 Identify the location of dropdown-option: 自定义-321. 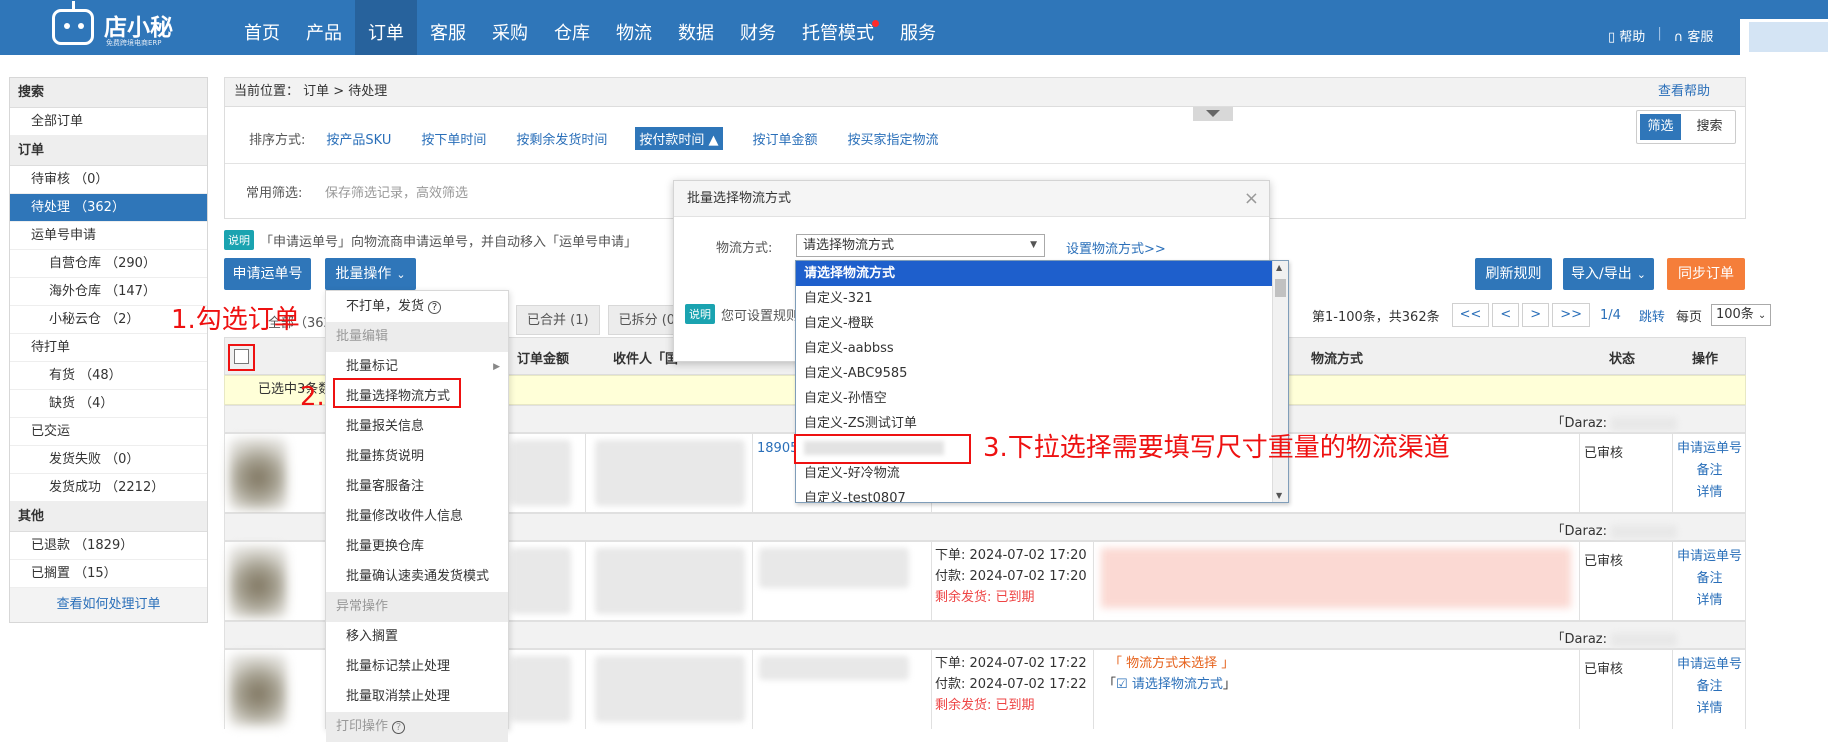
(1034, 298).